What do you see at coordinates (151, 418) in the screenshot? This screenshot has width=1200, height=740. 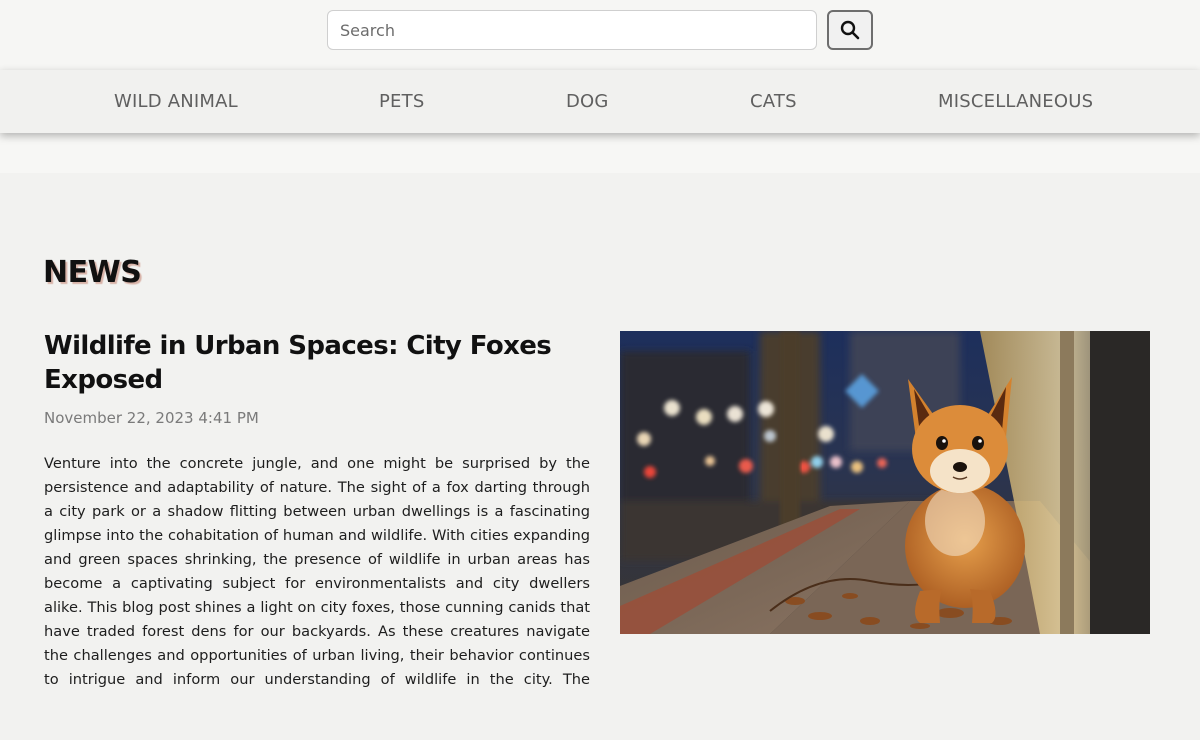 I see `post-date: November 22, 2023 4:41 PM` at bounding box center [151, 418].